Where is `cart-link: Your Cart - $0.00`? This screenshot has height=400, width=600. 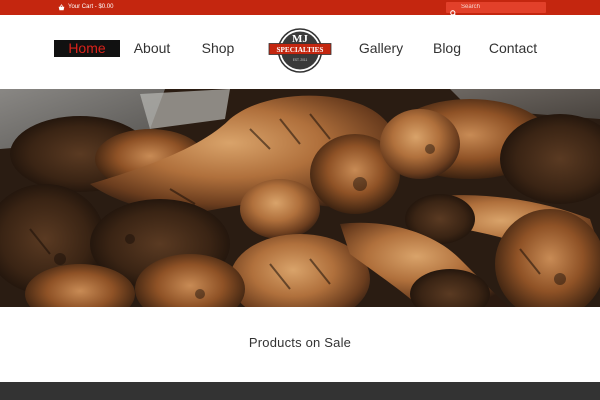 cart-link: Your Cart - $0.00 is located at coordinates (85, 7).